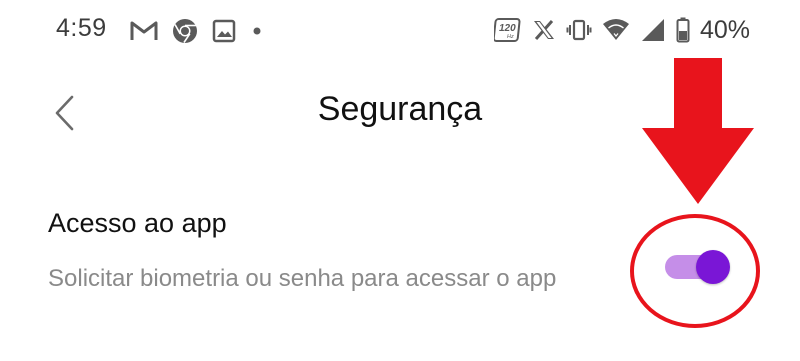 Image resolution: width=800 pixels, height=361 pixels. Describe the element at coordinates (257, 31) in the screenshot. I see `dot-icon` at that location.